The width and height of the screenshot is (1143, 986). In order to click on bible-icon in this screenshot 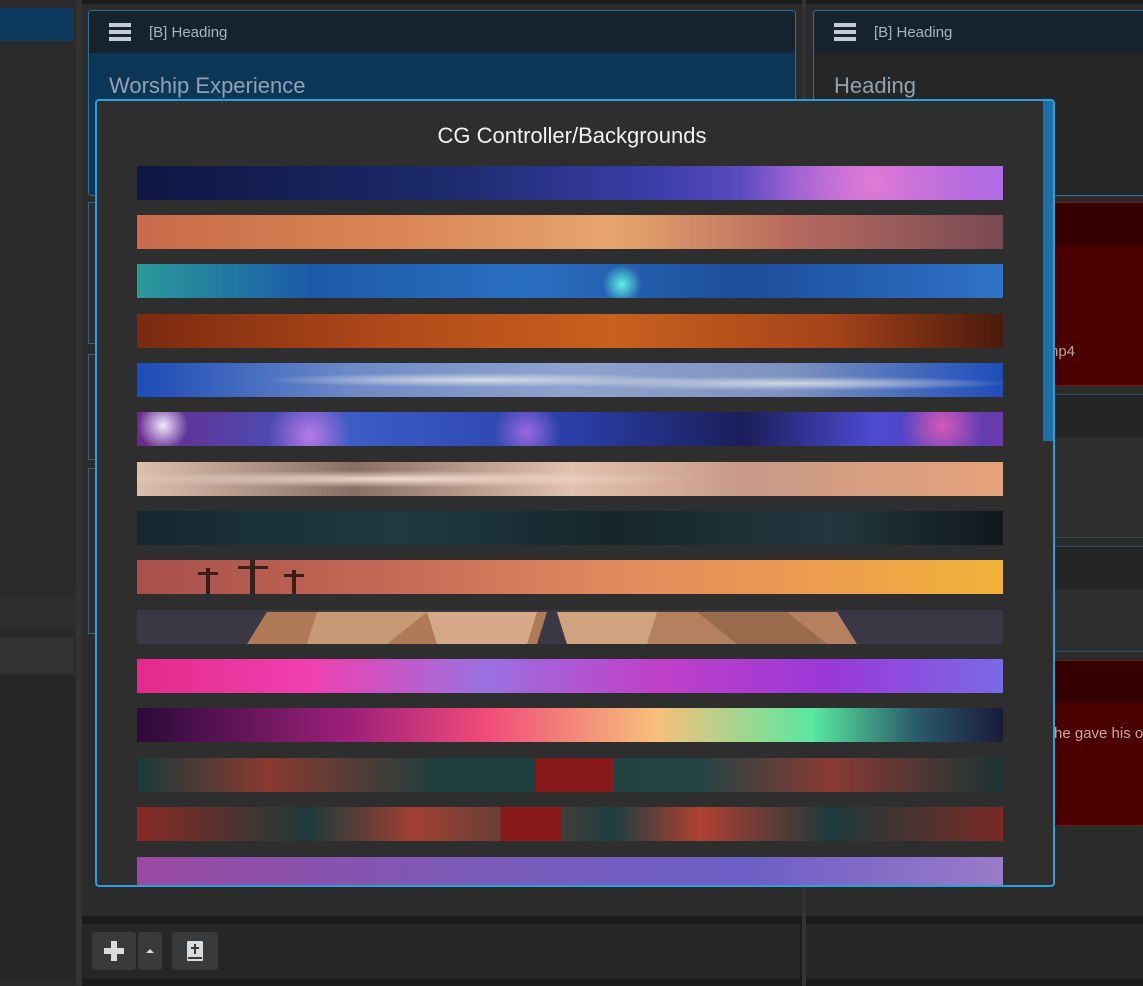, I will do `click(195, 951)`.